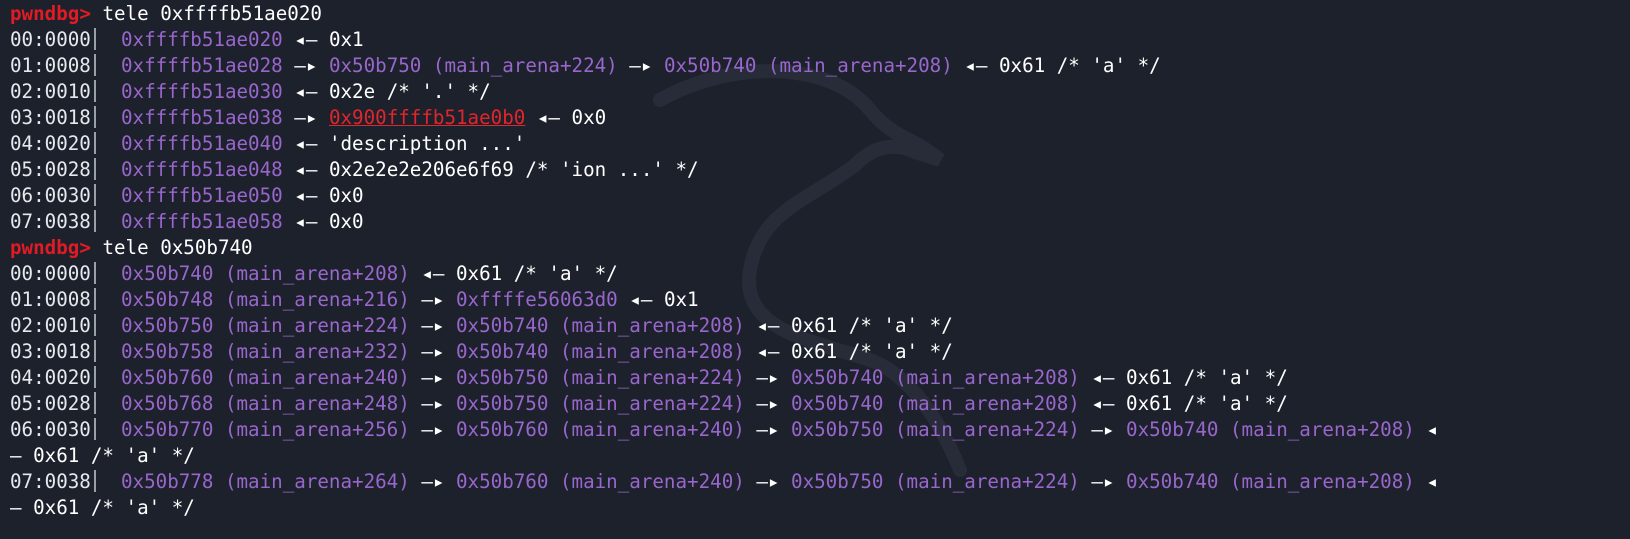 This screenshot has height=539, width=1630. I want to click on command-text: tele 0xffffb51ae020, so click(212, 13).